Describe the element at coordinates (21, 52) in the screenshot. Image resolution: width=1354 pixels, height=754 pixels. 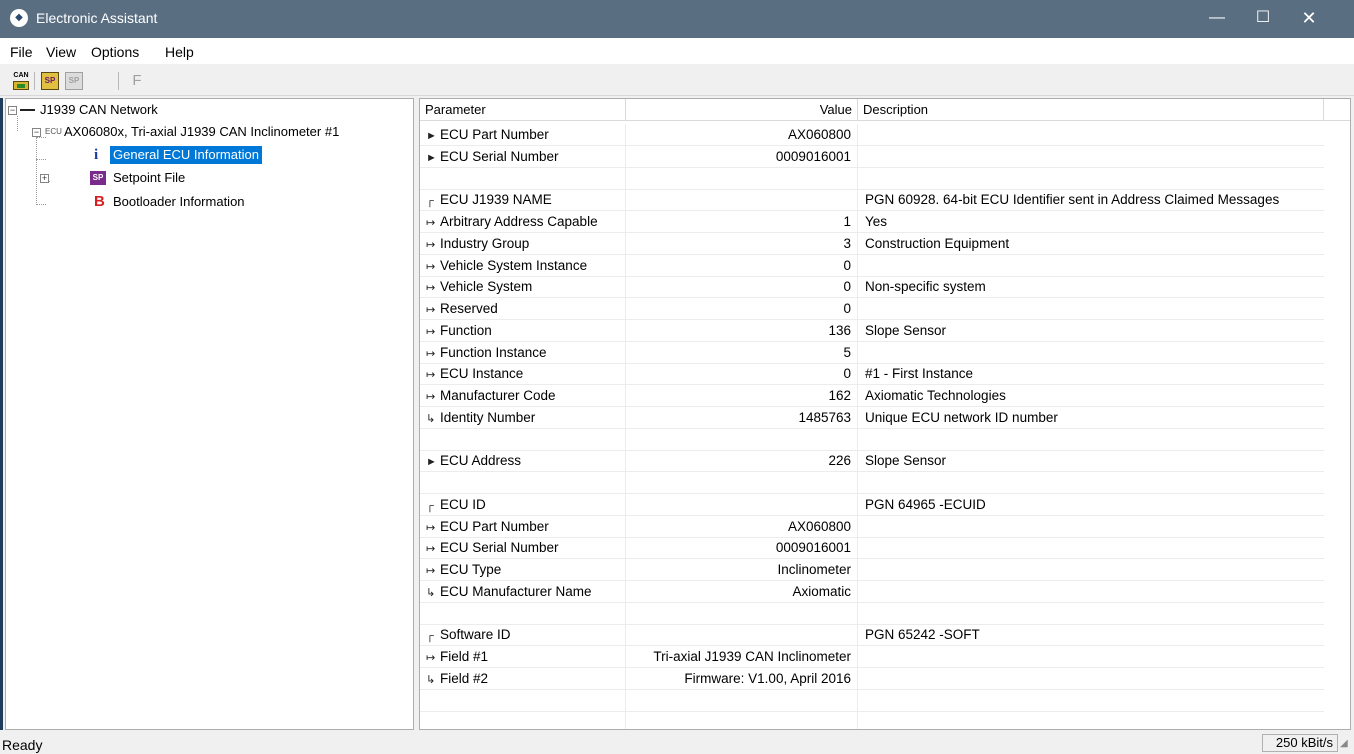
I see `menu-file: File` at that location.